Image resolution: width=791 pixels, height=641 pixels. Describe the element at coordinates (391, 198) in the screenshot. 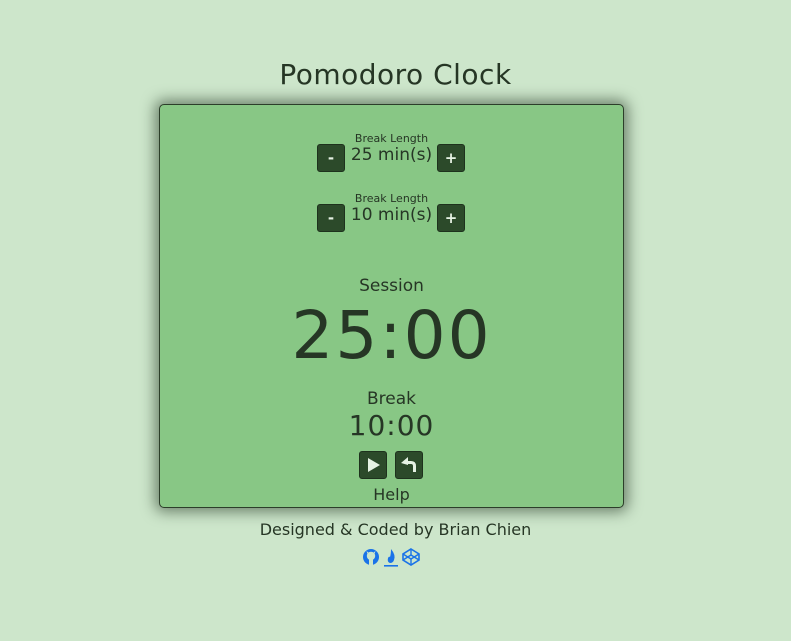

I see `break-length-label: Break Length` at that location.